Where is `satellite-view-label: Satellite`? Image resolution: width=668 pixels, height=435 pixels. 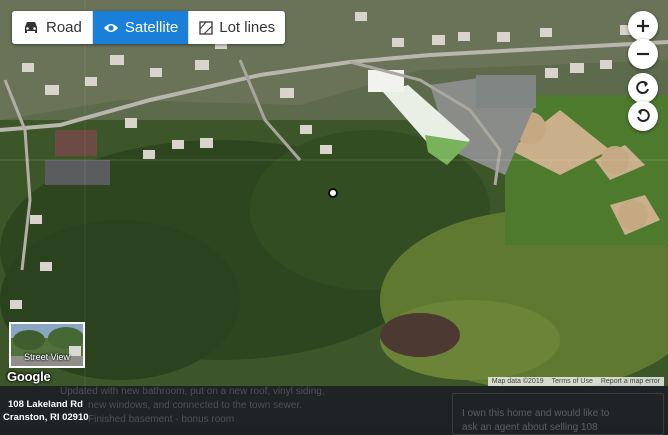 satellite-view-label: Satellite is located at coordinates (151, 27).